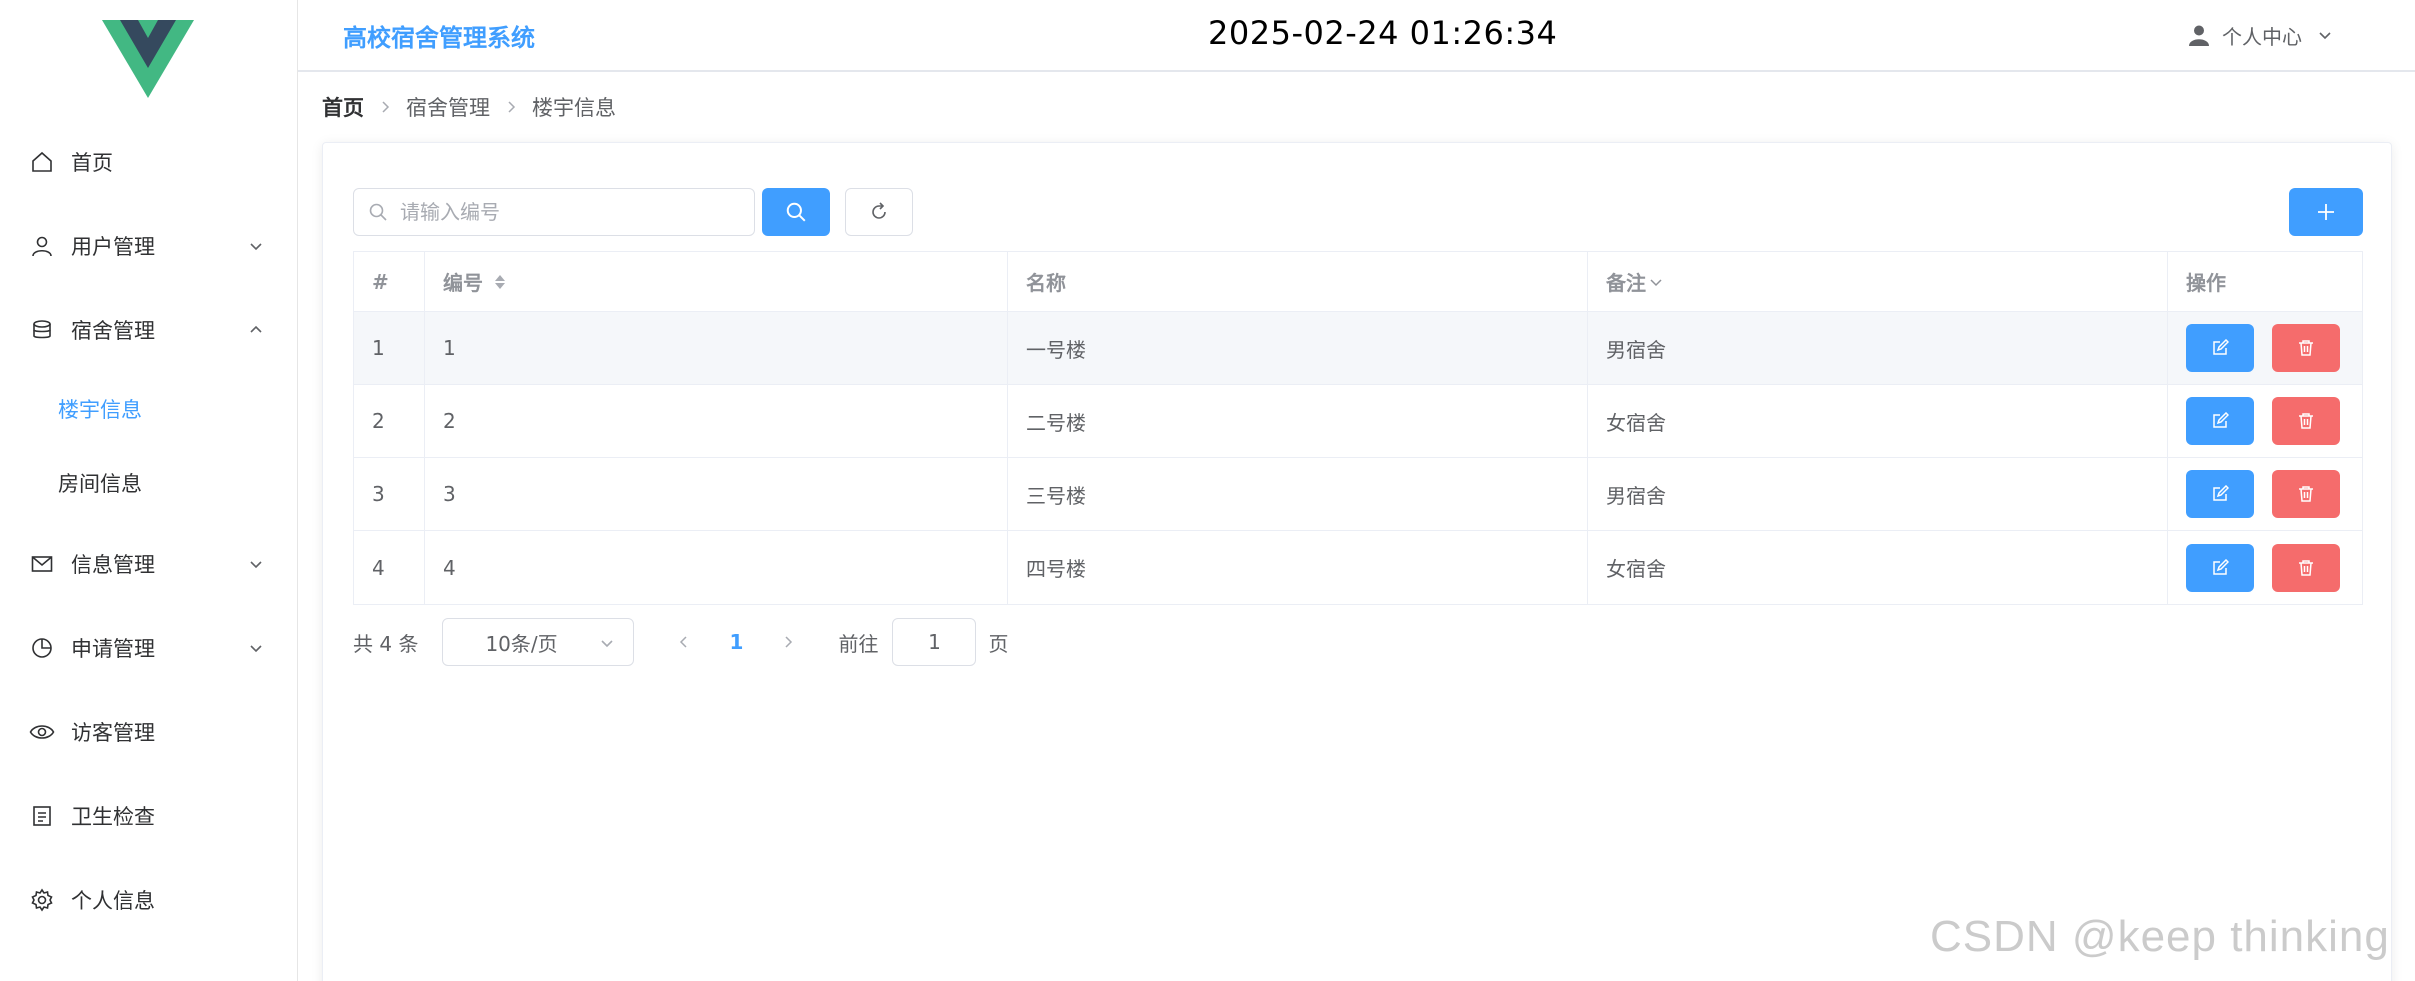 The height and width of the screenshot is (981, 2415). I want to click on user-center-label: 个人中心, so click(2262, 36).